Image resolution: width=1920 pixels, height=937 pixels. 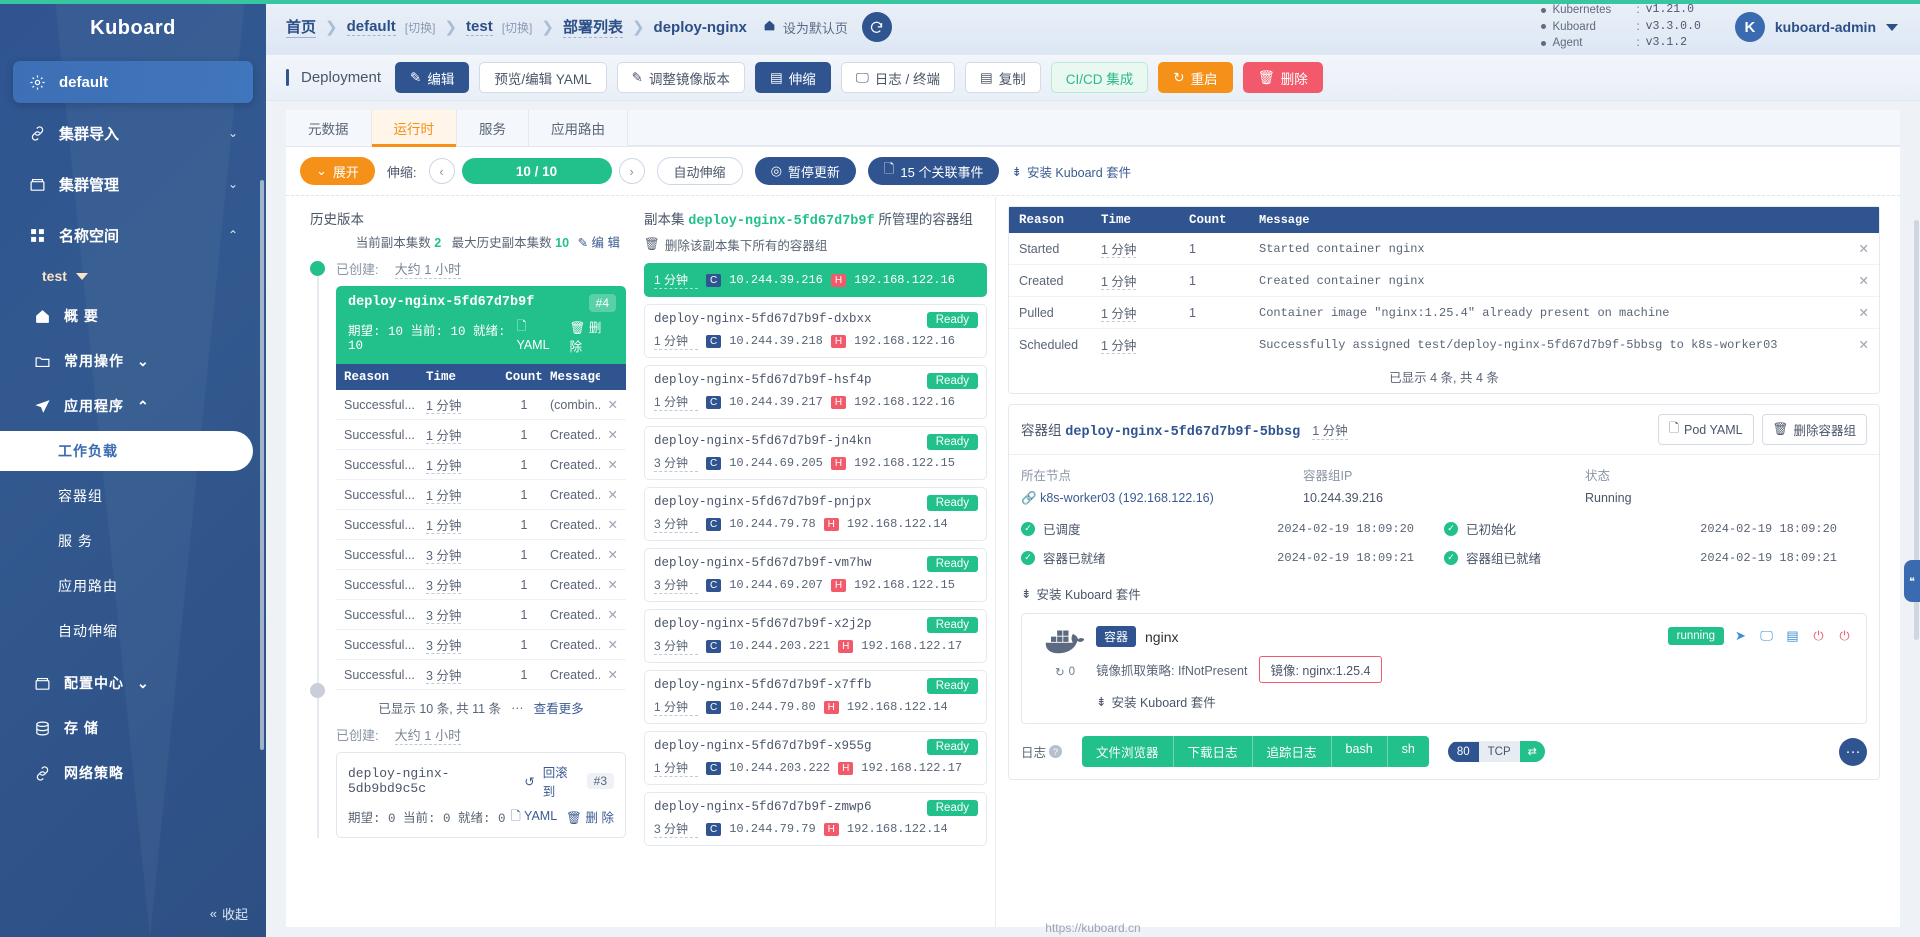 What do you see at coordinates (1195, 77) in the screenshot?
I see `restart-button: ↻ 重启` at bounding box center [1195, 77].